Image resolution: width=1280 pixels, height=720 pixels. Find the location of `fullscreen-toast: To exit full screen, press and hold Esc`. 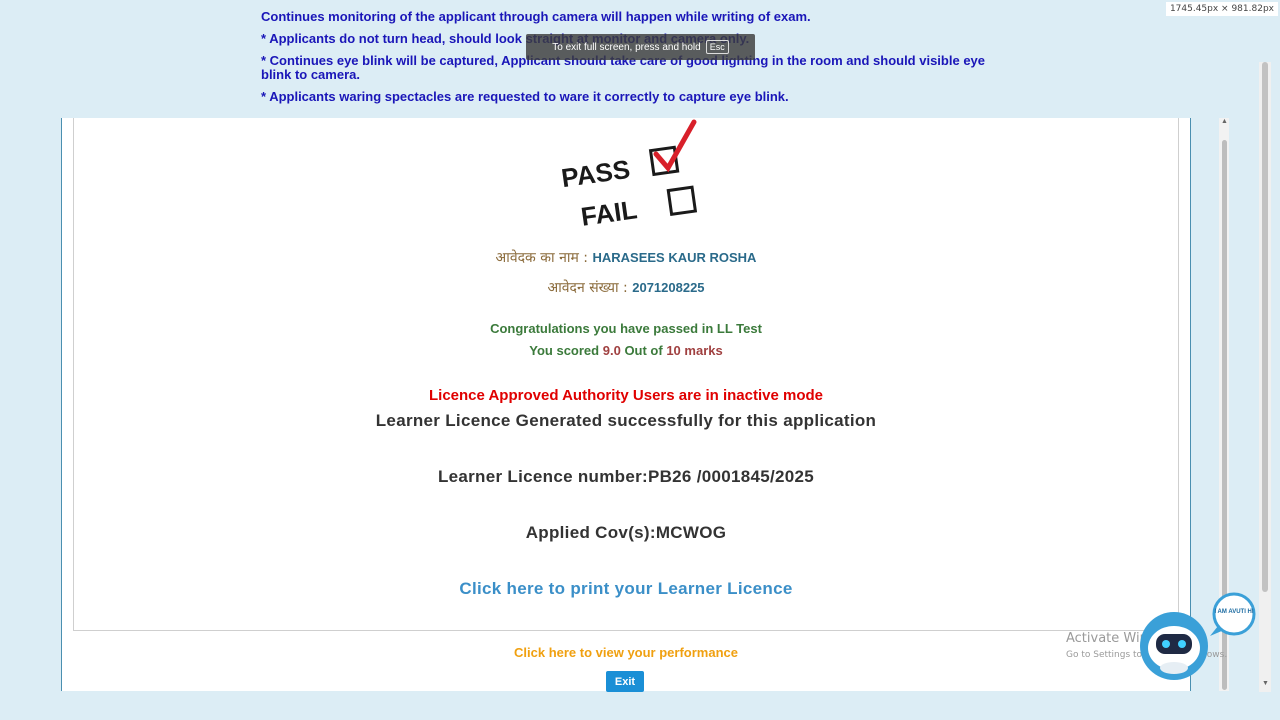

fullscreen-toast: To exit full screen, press and hold Esc is located at coordinates (640, 47).